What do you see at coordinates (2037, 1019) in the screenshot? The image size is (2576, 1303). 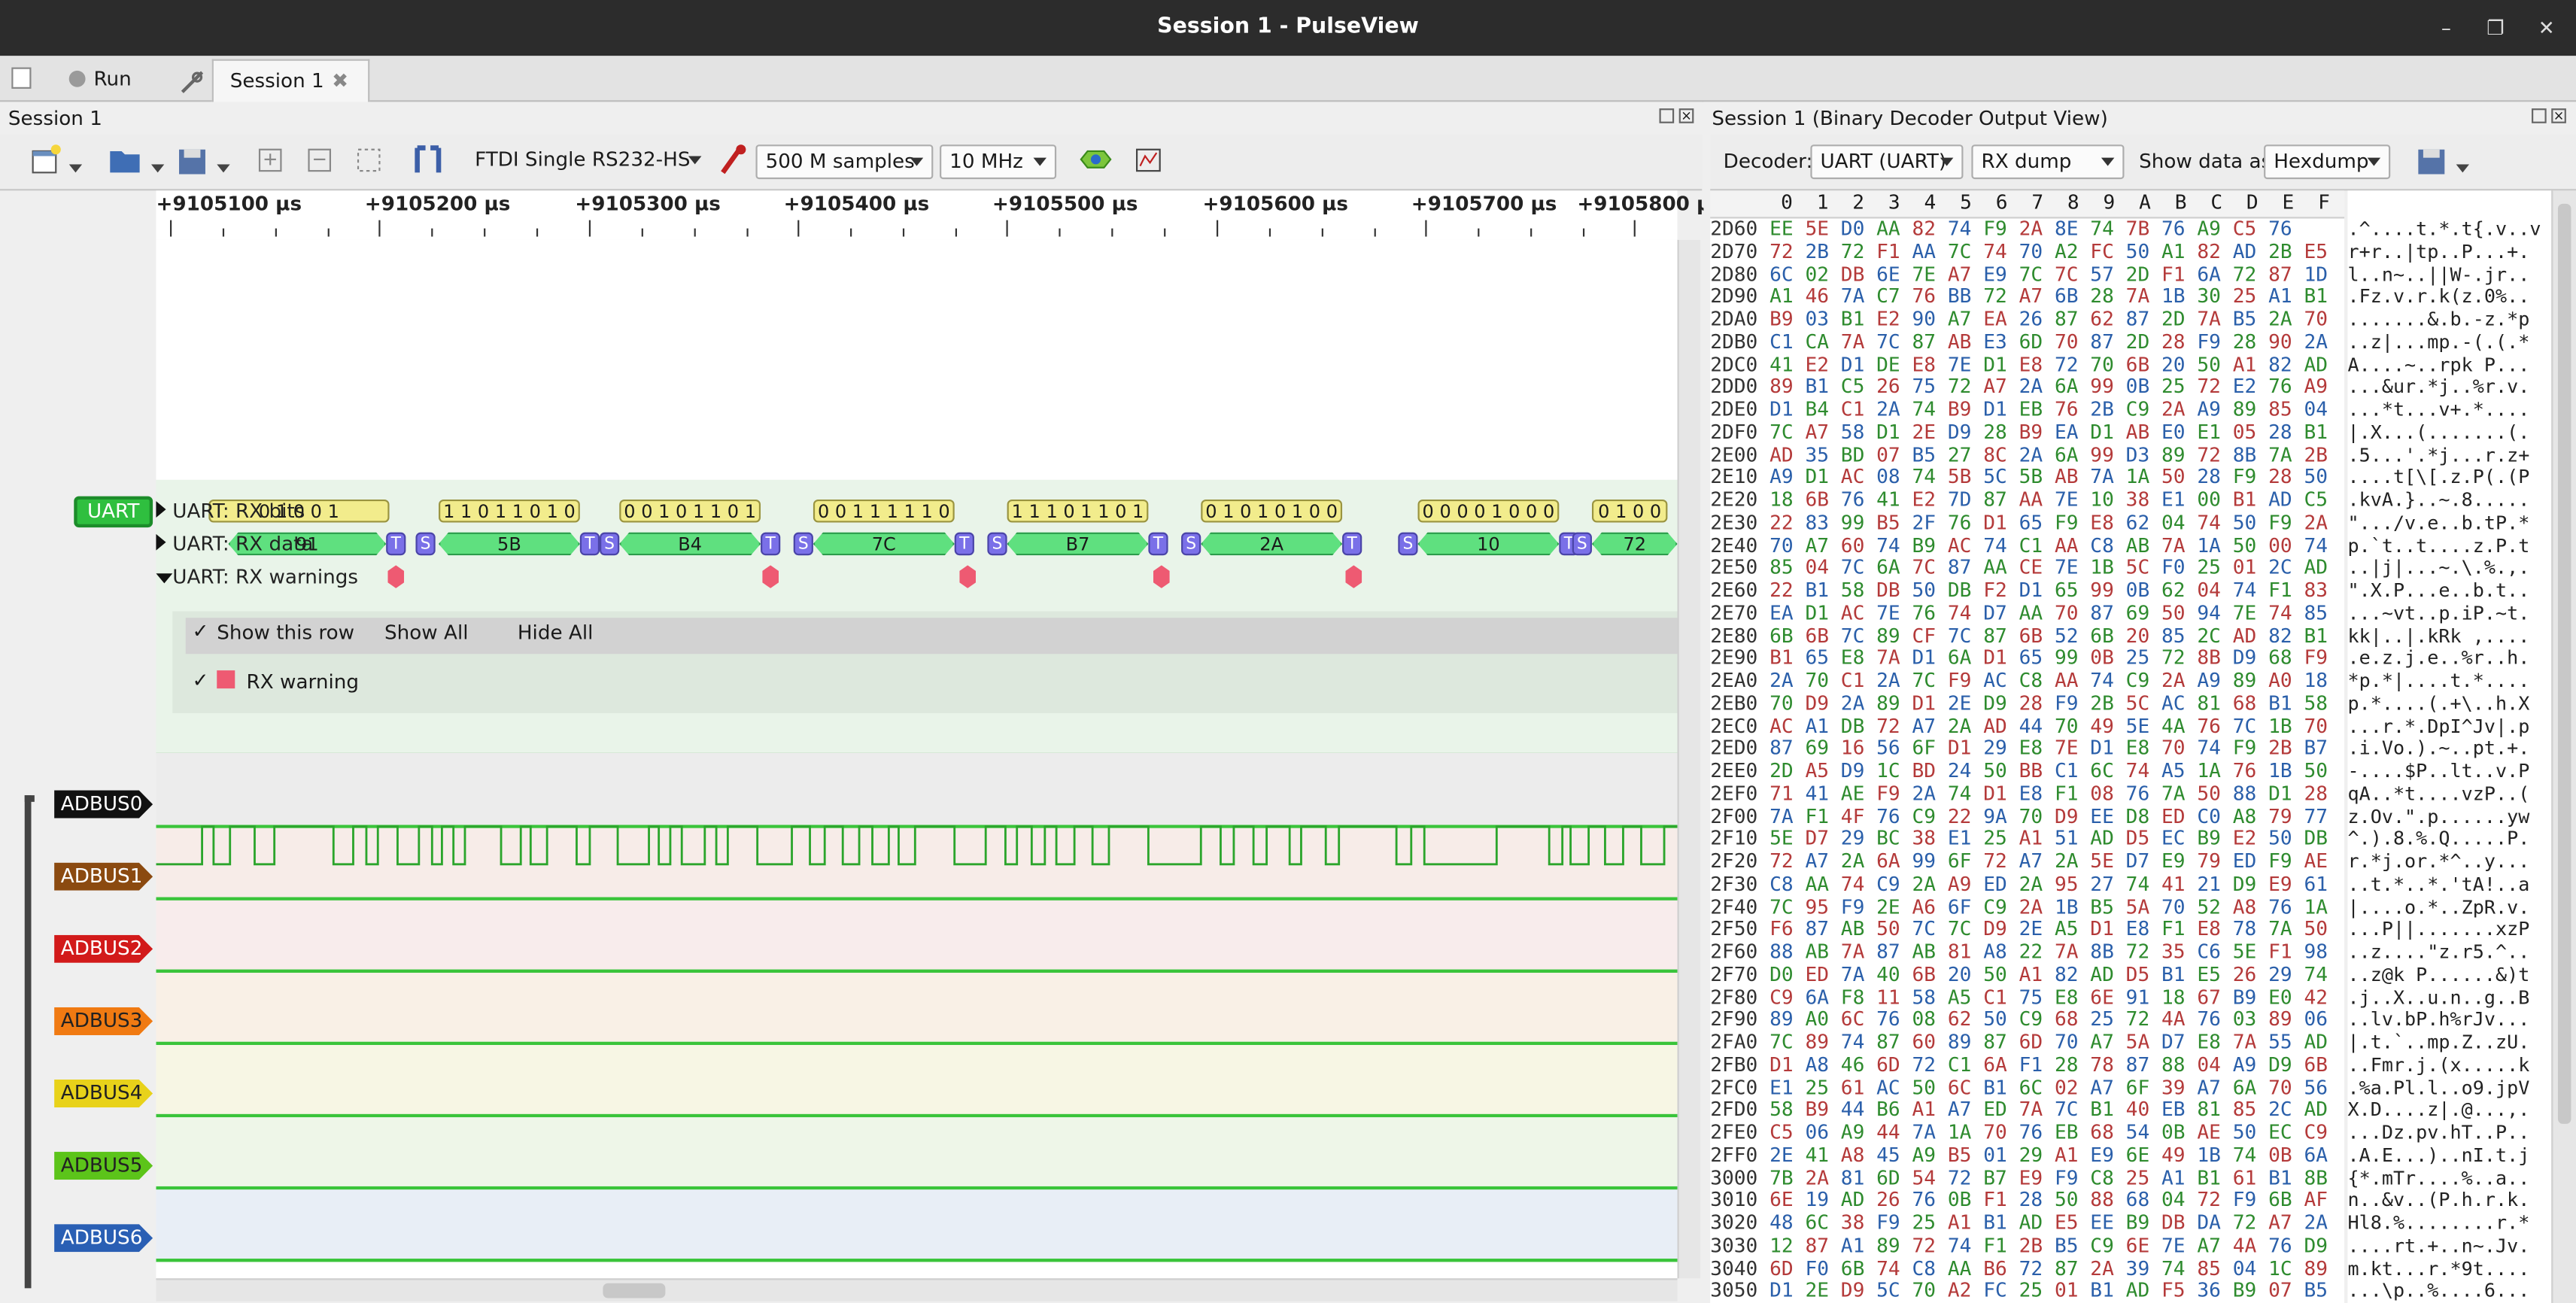 I see `hex-byte: C9` at bounding box center [2037, 1019].